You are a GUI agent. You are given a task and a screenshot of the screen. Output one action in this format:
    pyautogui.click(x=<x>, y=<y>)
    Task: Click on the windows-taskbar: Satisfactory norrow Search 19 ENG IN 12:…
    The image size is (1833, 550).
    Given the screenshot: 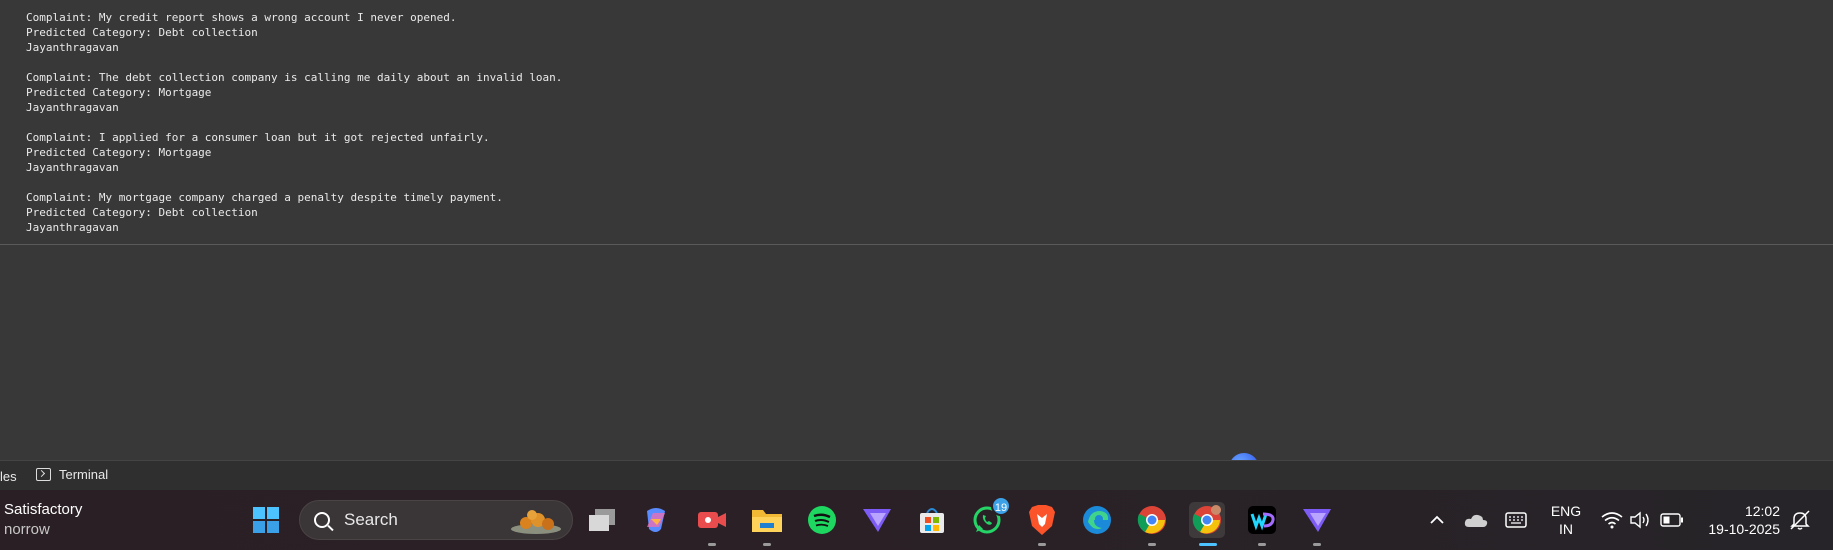 What is the action you would take?
    pyautogui.click(x=916, y=520)
    